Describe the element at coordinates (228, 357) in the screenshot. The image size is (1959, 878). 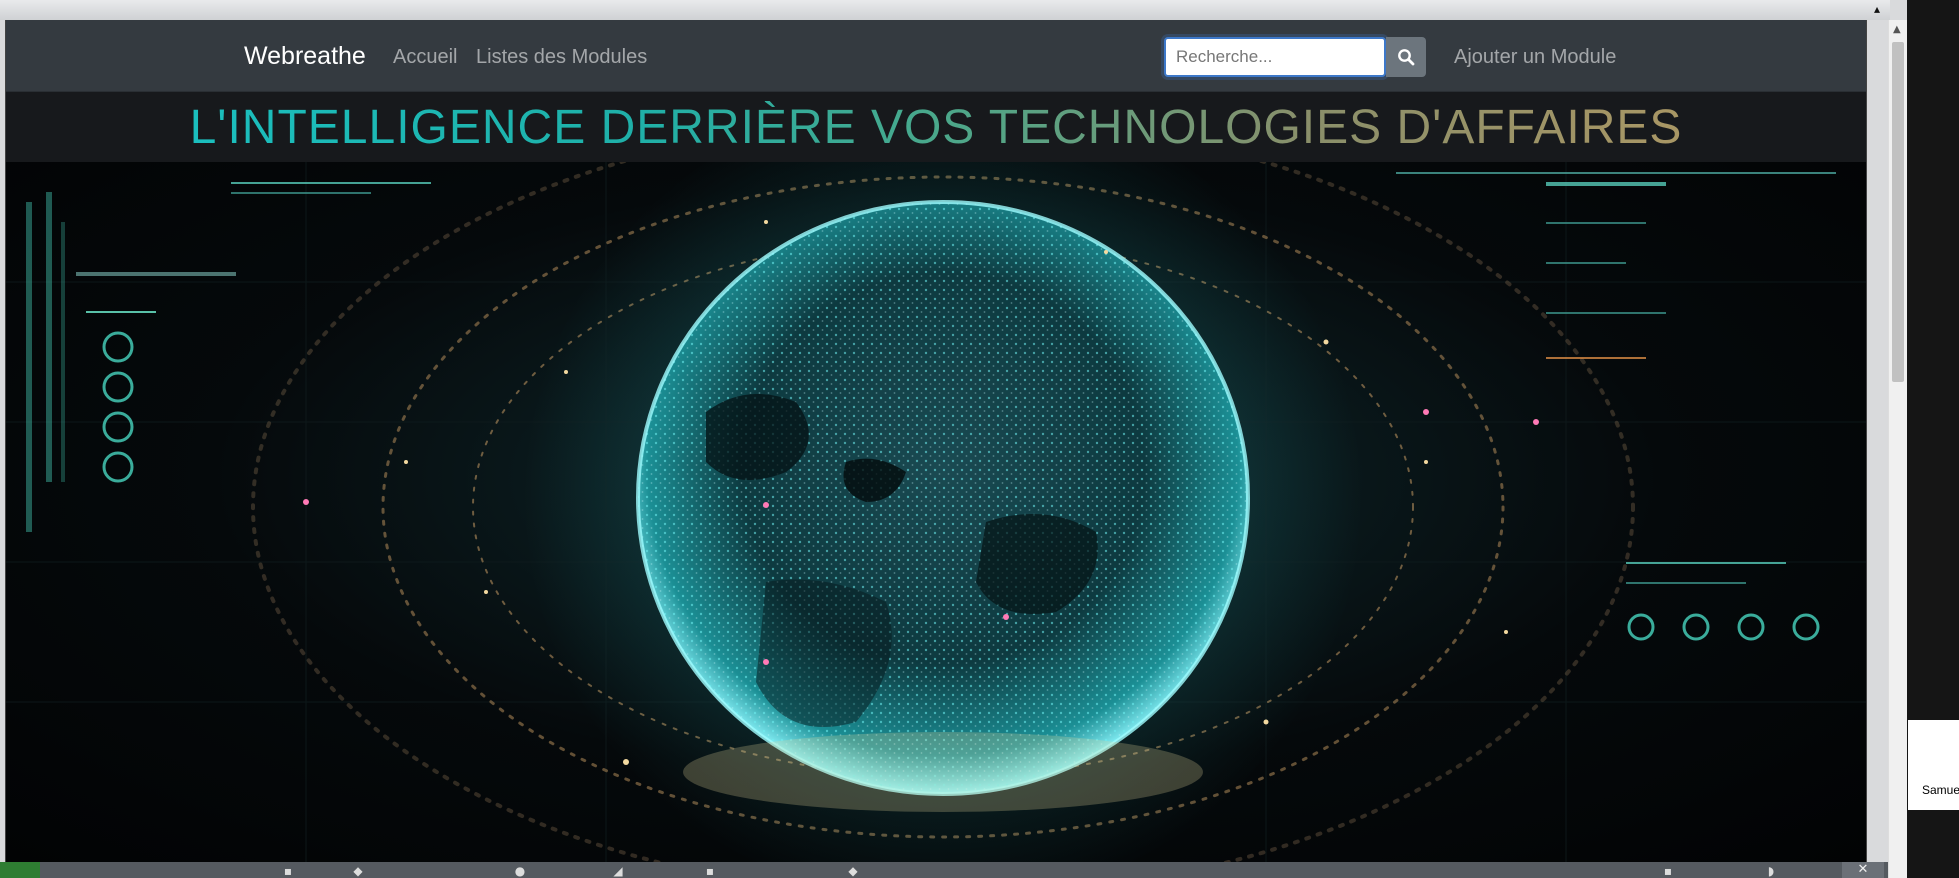
I see `left-hud` at that location.